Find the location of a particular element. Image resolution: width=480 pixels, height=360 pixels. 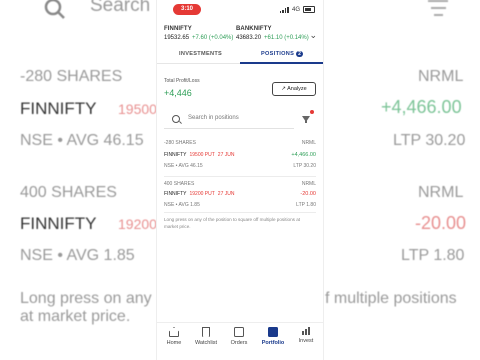

position-shares: -280 SHARES is located at coordinates (180, 143).